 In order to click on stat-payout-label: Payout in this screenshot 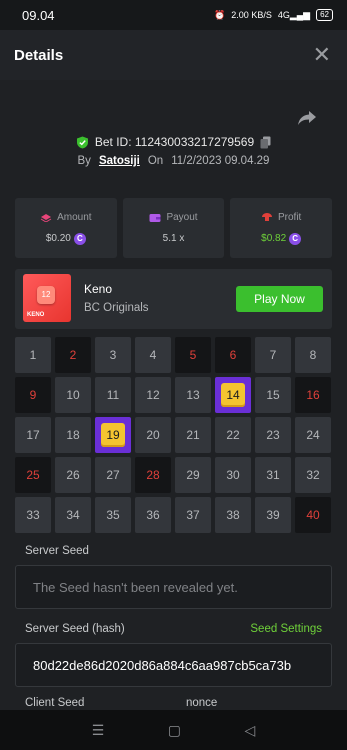, I will do `click(182, 217)`.